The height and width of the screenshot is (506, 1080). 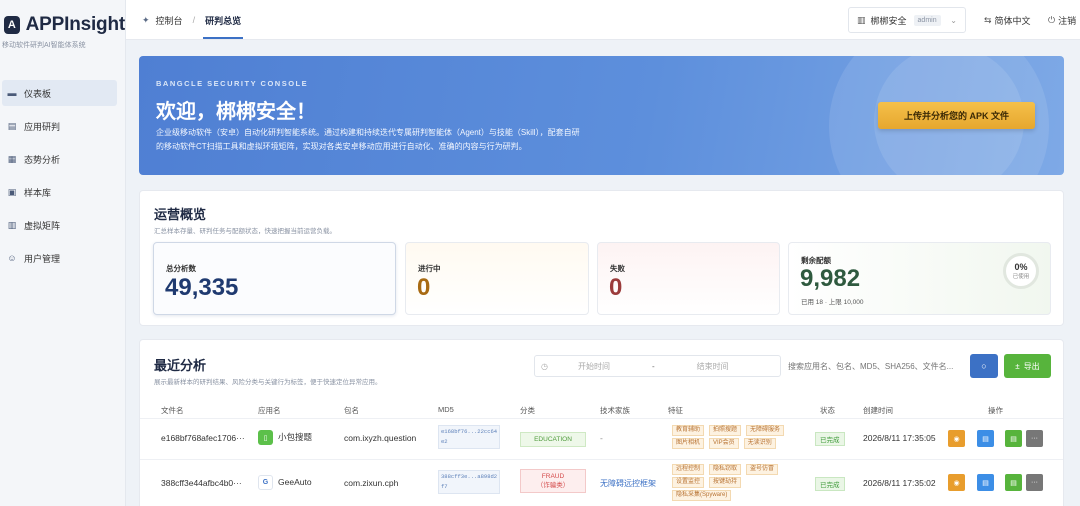 What do you see at coordinates (861, 19) in the screenshot?
I see `building-icon: ▥` at bounding box center [861, 19].